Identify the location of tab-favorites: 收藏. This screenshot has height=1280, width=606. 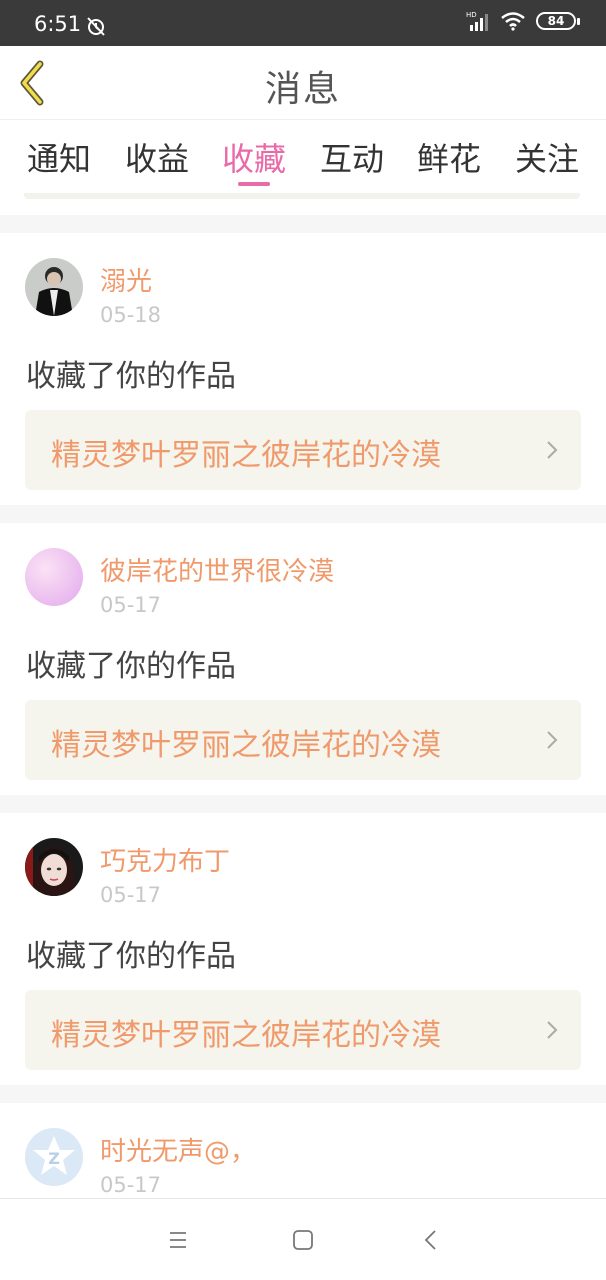
(254, 157).